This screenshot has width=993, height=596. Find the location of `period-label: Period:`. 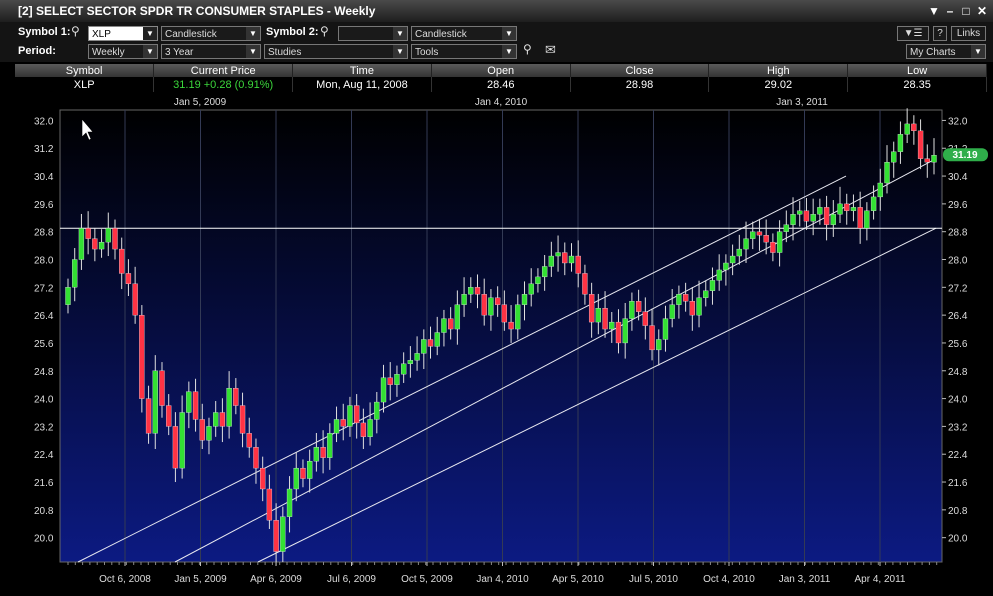

period-label: Period: is located at coordinates (37, 51).